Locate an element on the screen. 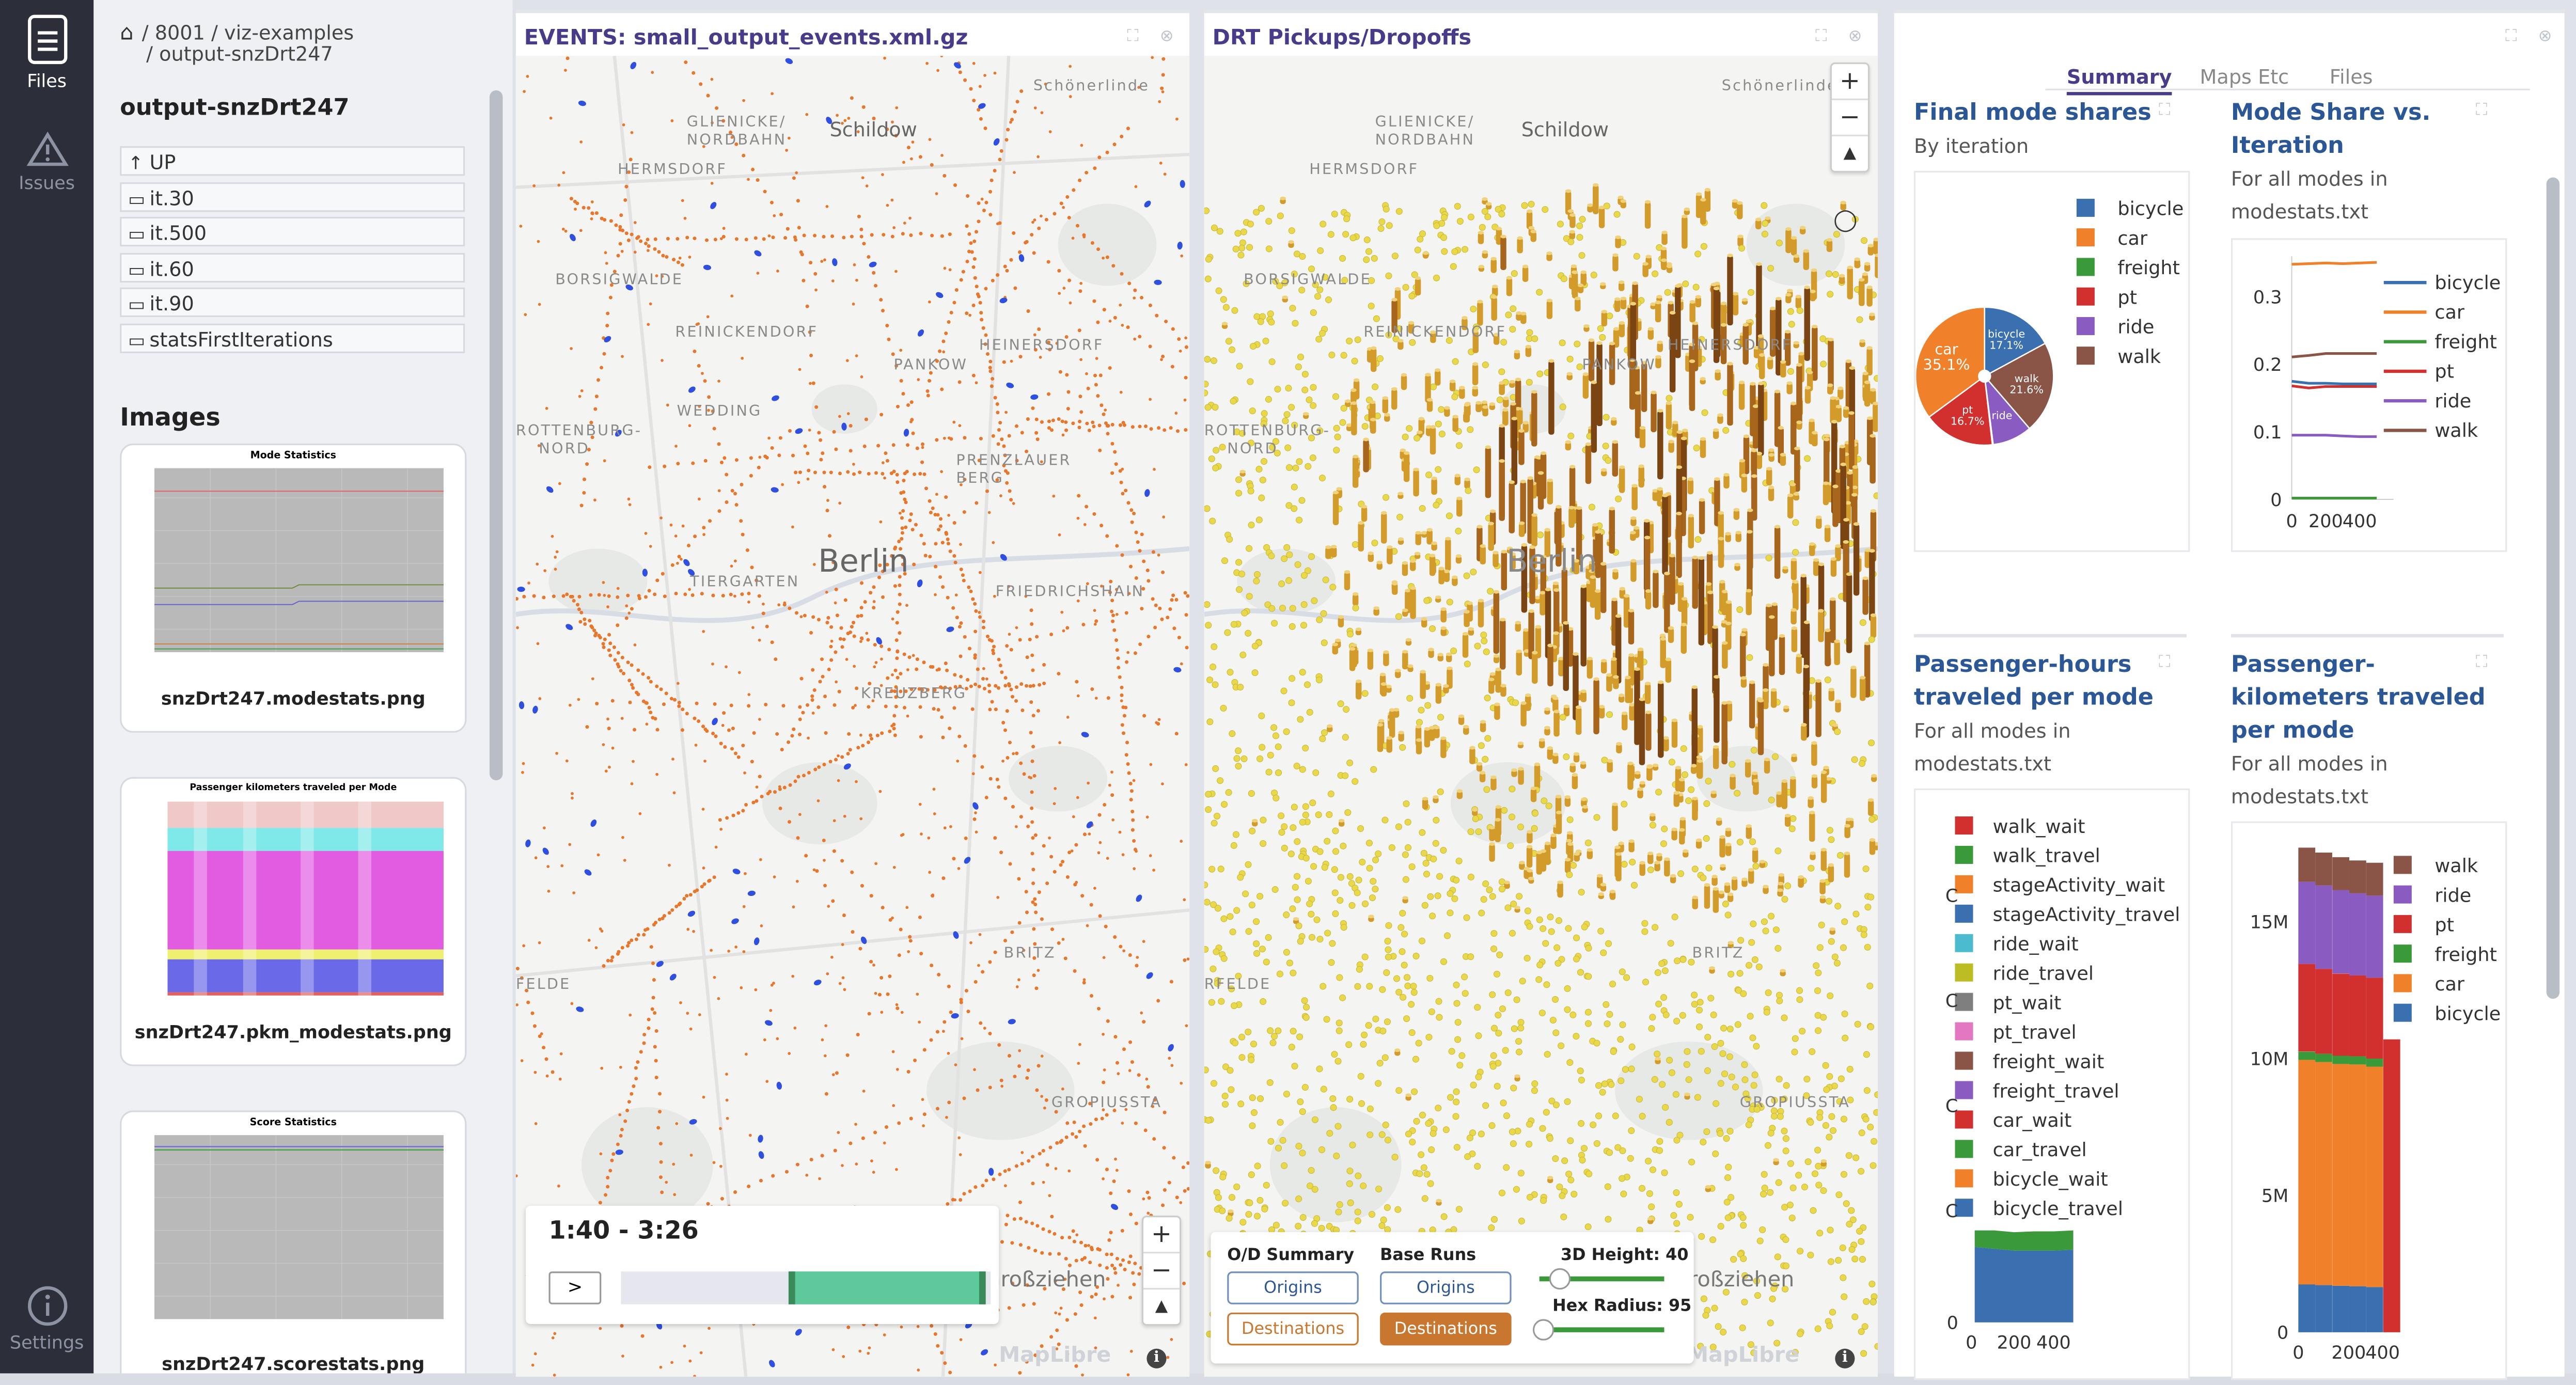  time-slider-range is located at coordinates (887, 1287).